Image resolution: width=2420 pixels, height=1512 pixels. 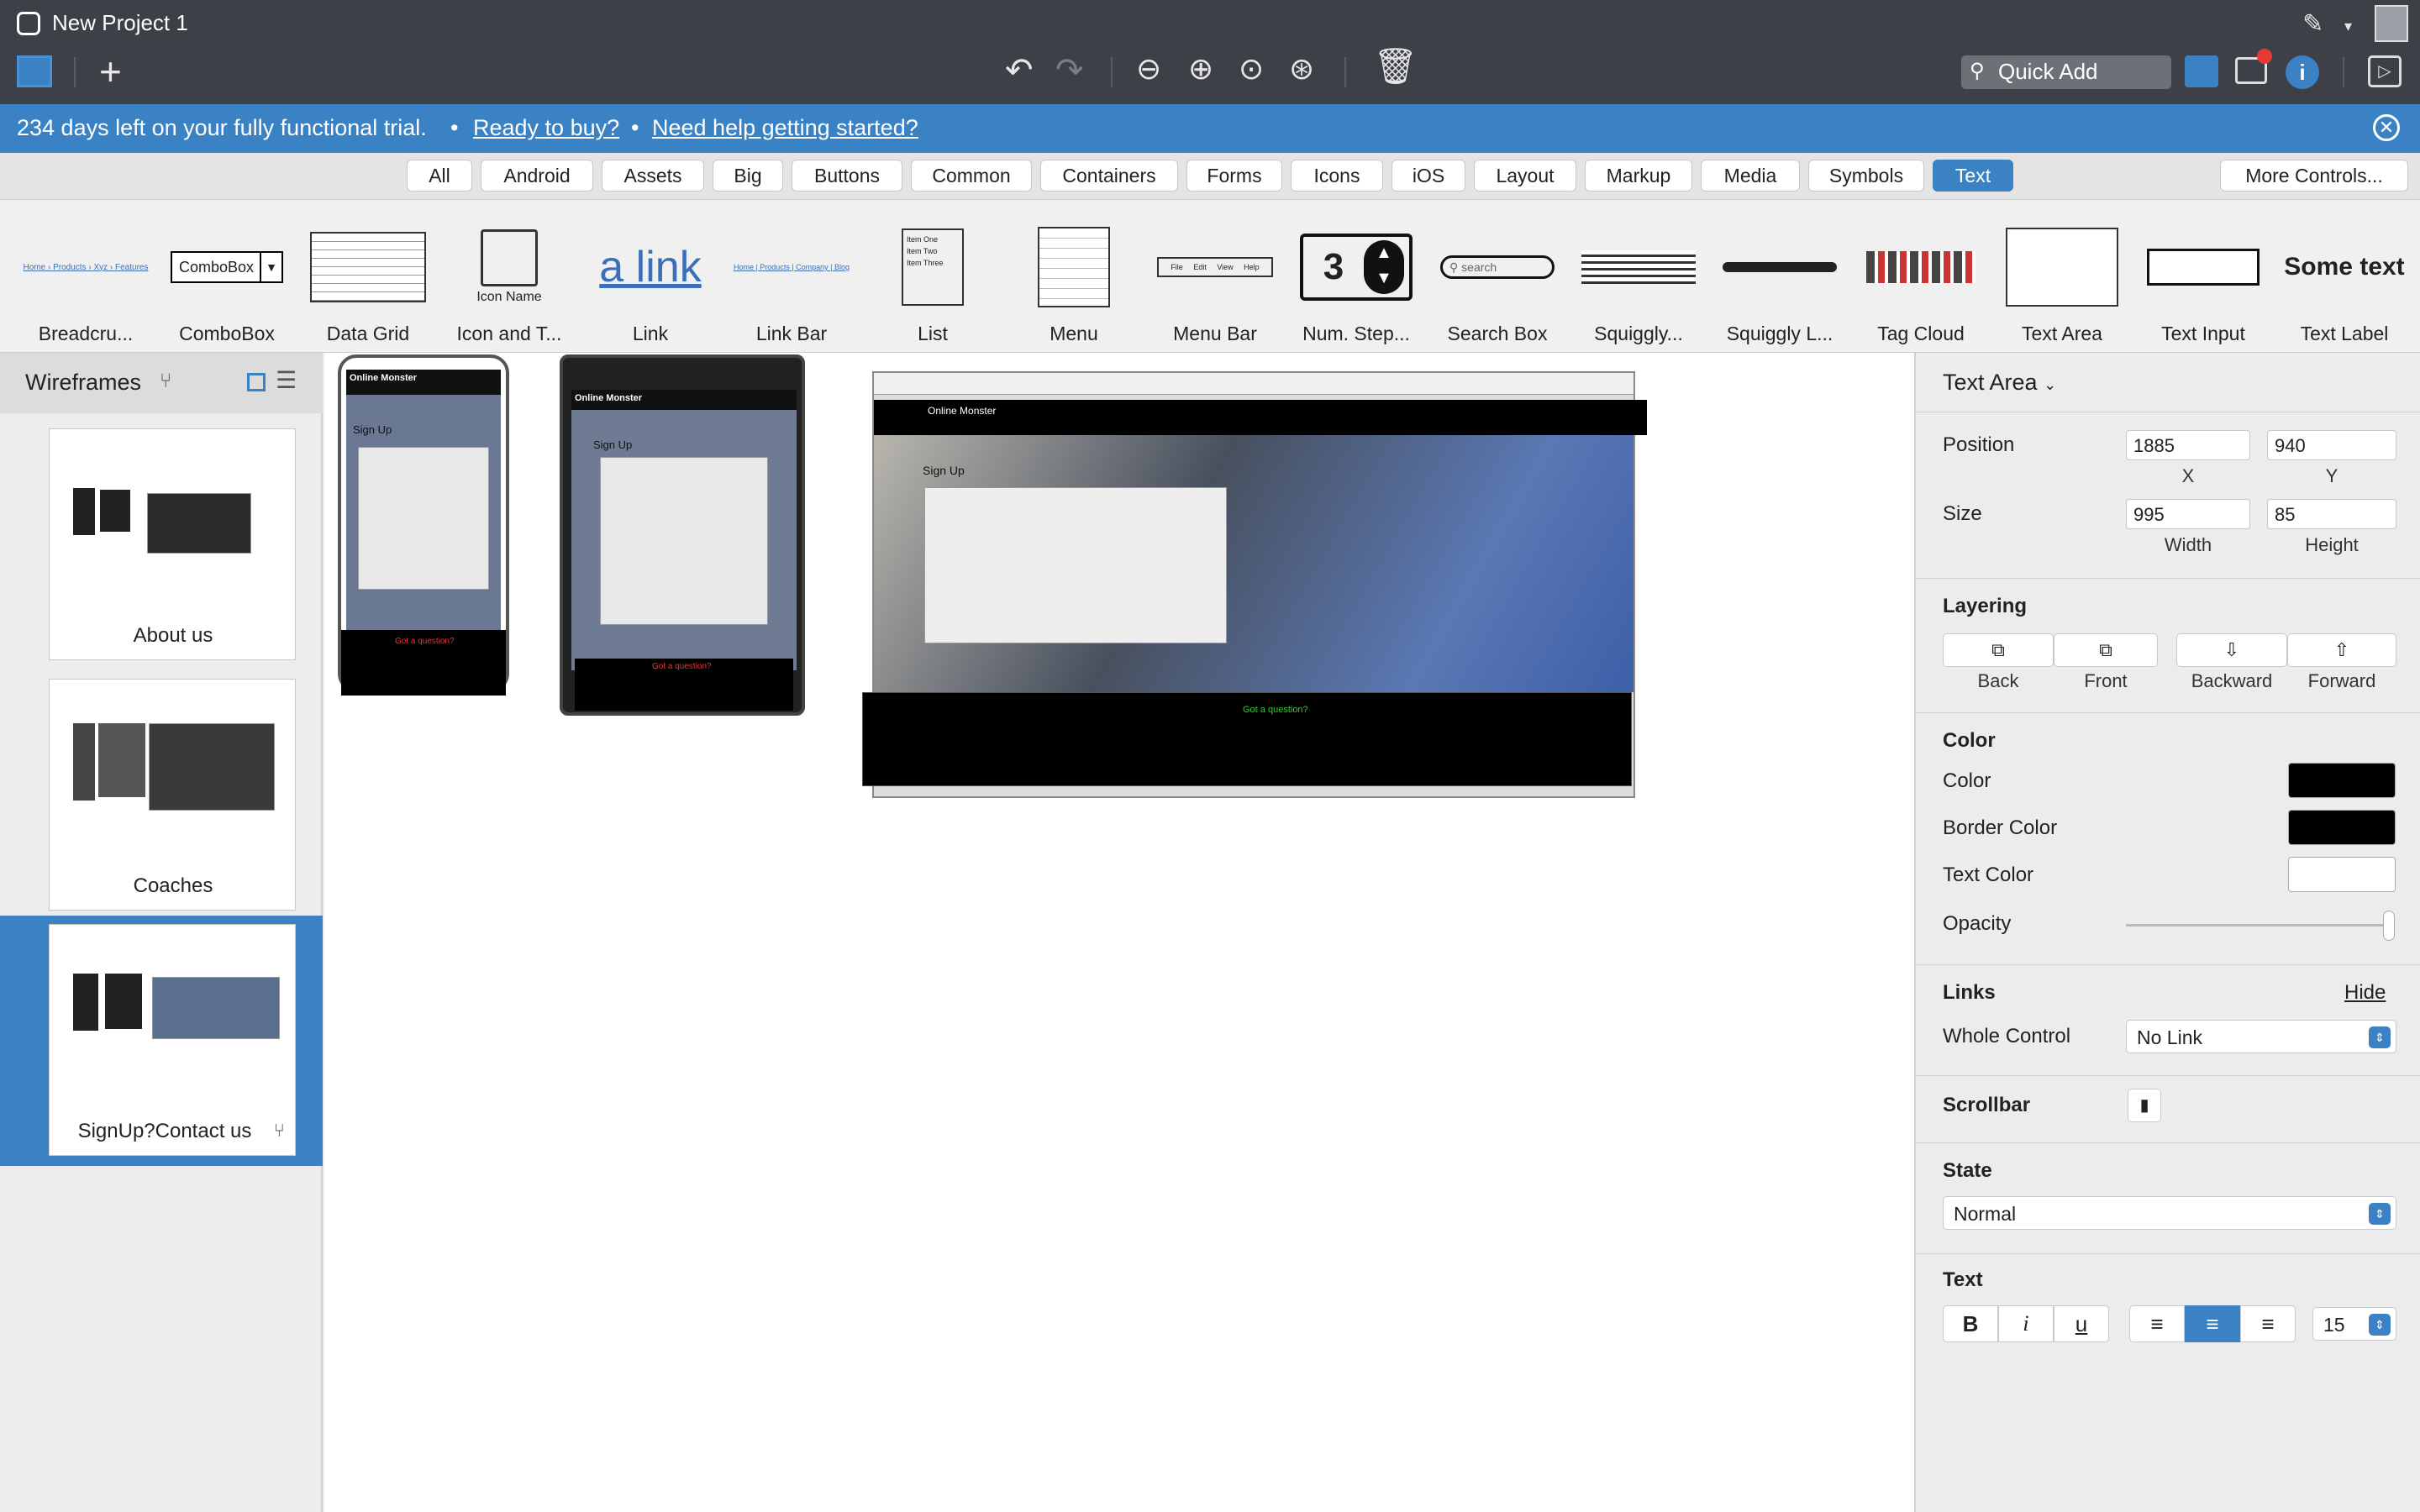 I want to click on zoom-out-icon: ⊖, so click(x=1148, y=69).